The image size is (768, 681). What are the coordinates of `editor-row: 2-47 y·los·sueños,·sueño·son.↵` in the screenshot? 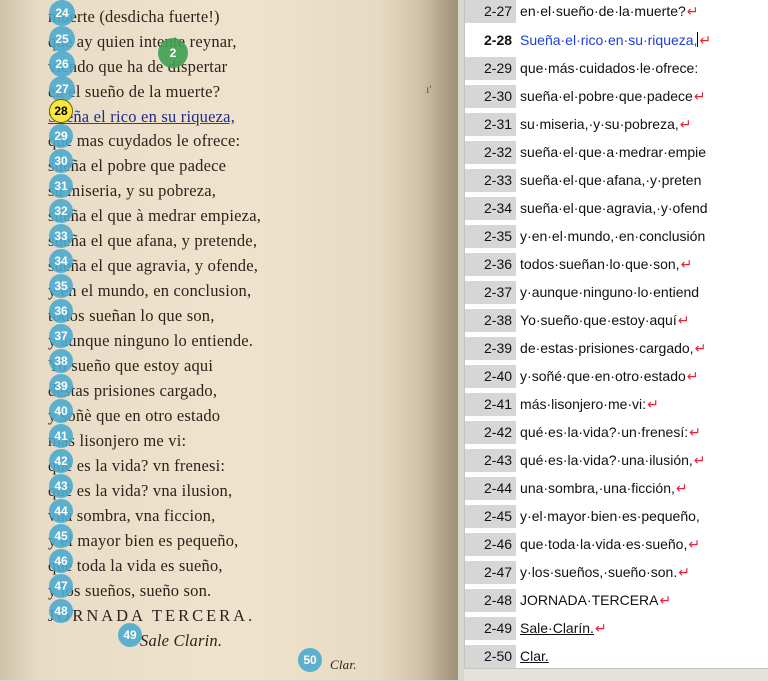 It's located at (577, 572).